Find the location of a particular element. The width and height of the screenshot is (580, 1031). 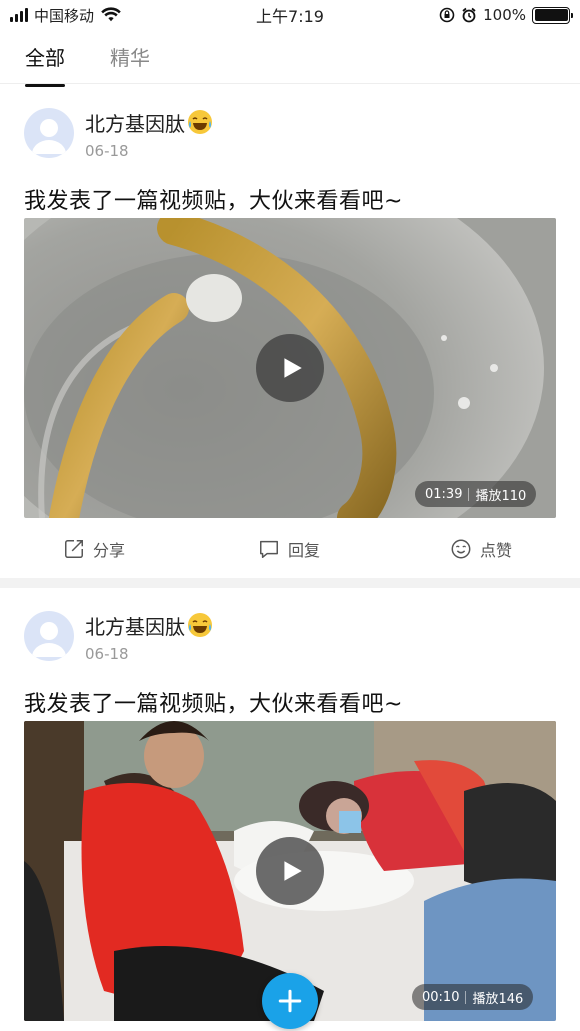

share-icon is located at coordinates (74, 549).